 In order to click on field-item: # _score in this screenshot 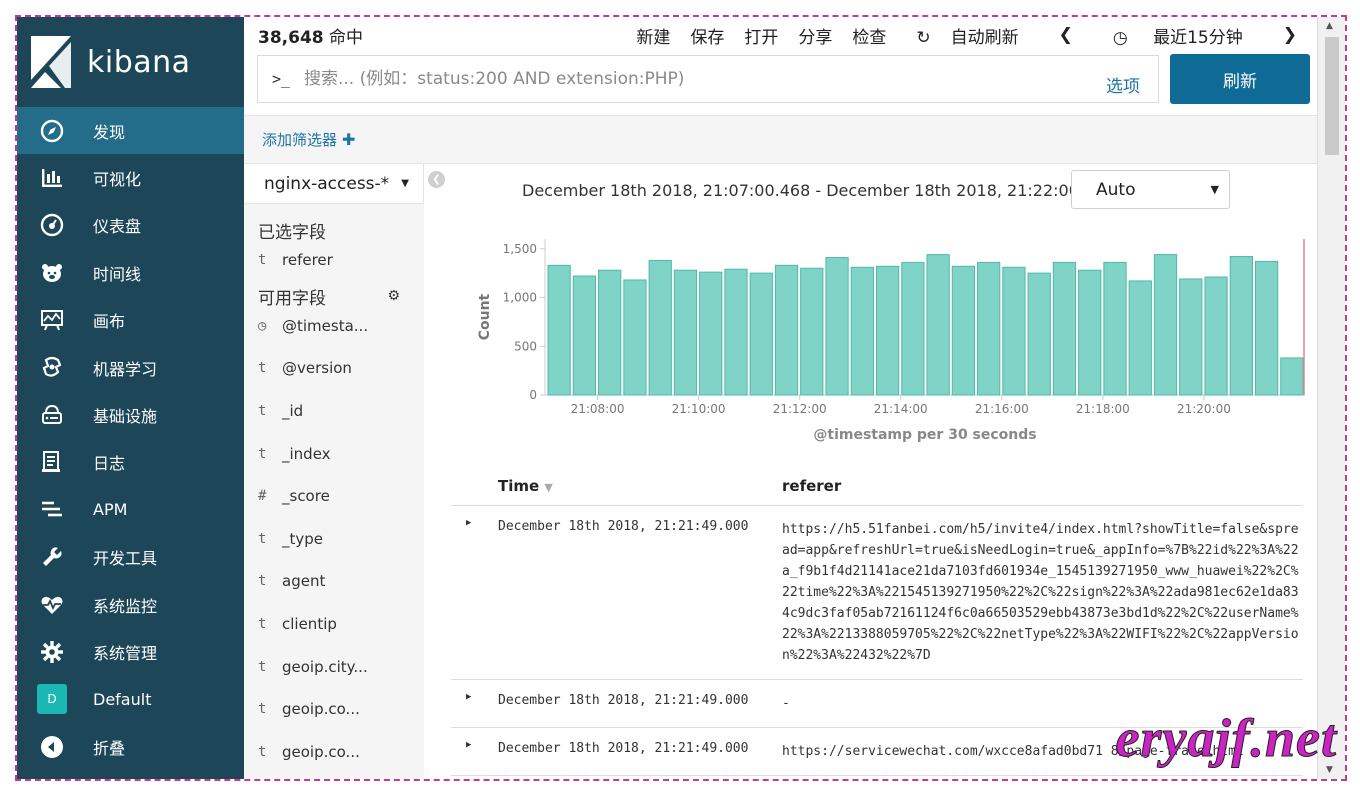, I will do `click(334, 496)`.